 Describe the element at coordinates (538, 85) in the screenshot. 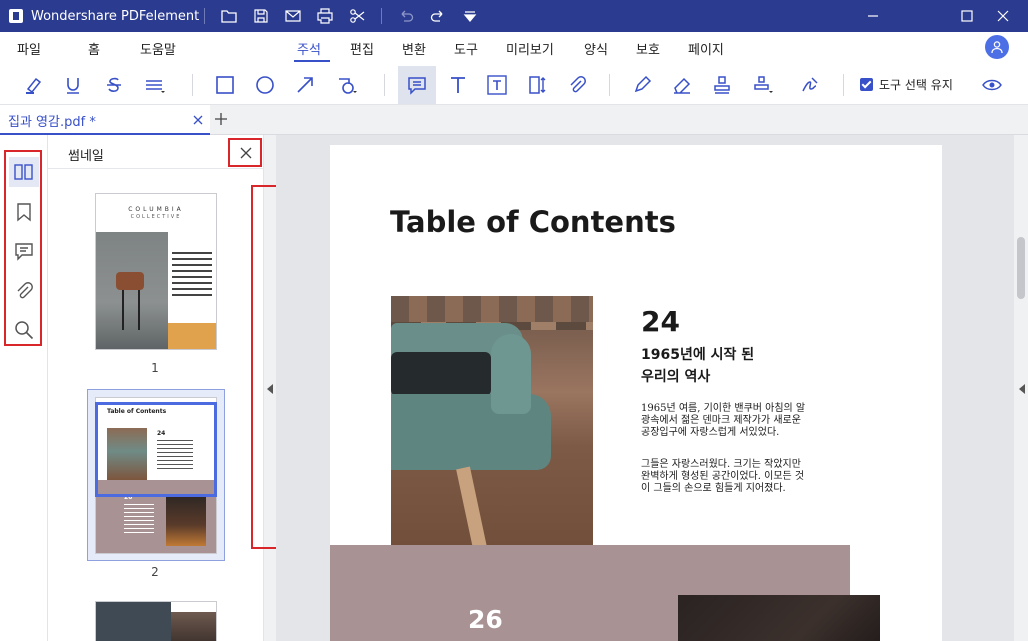

I see `callout-icon` at that location.